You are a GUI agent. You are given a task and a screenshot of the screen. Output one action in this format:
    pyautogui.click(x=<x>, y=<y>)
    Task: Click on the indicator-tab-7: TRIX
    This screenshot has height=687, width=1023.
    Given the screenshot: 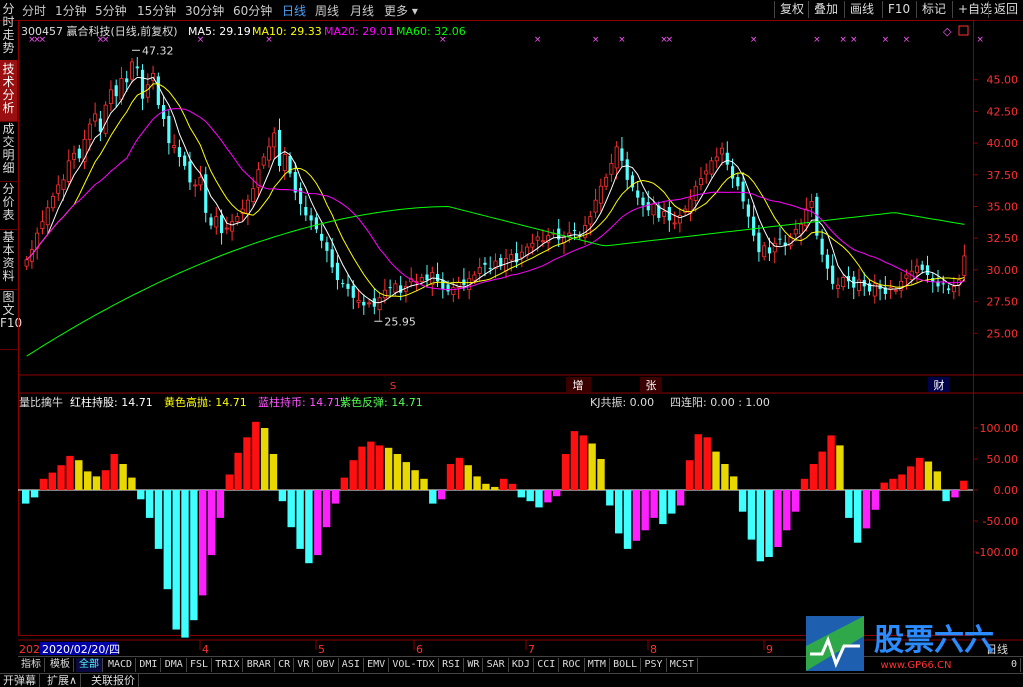 What is the action you would take?
    pyautogui.click(x=228, y=665)
    